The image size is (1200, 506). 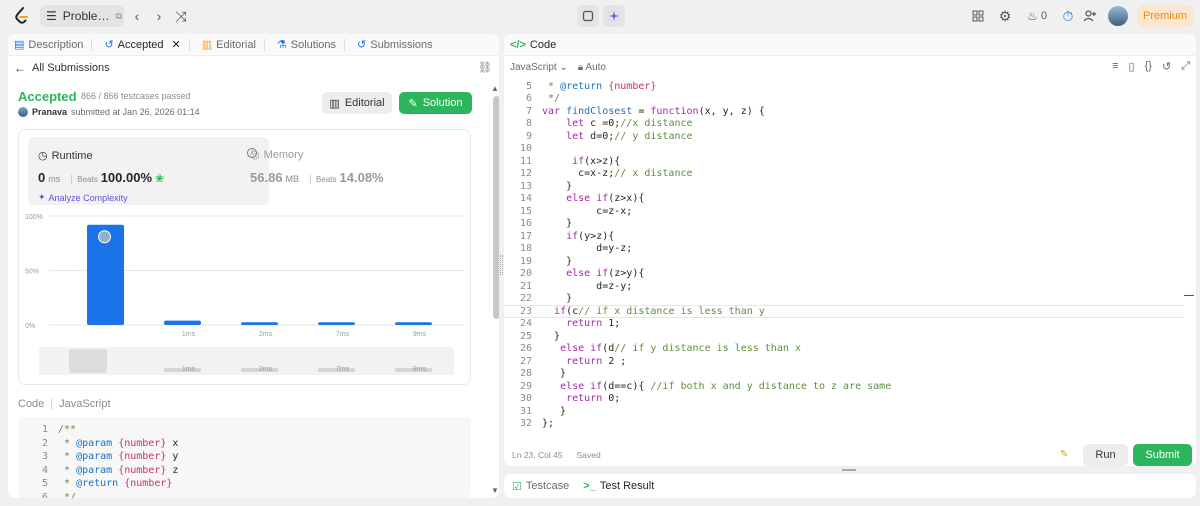 I want to click on problem-list-button: ☰ Proble… ⧉, so click(x=82, y=16).